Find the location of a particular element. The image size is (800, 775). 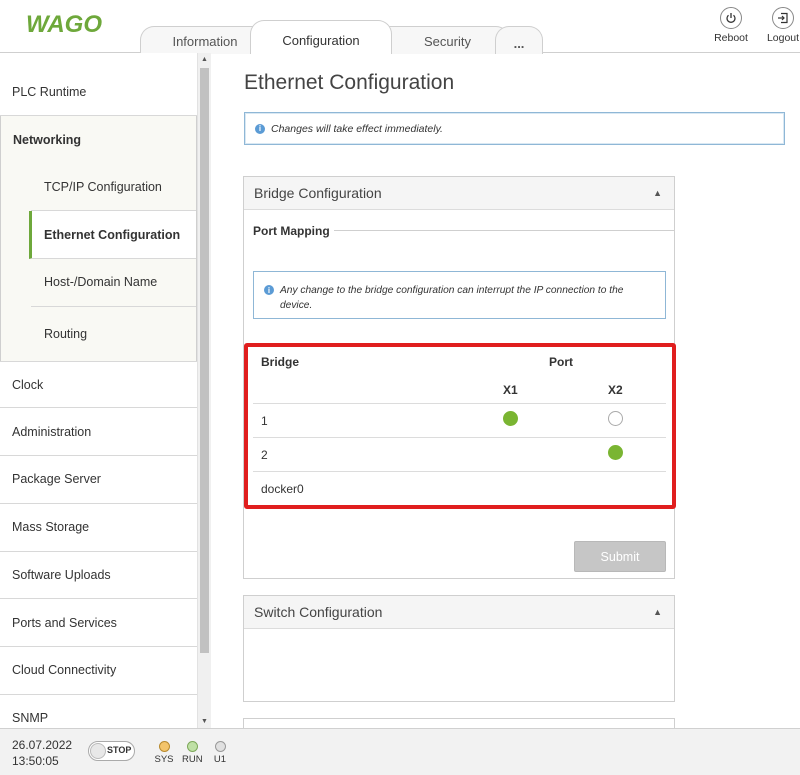

sidebar-item-networking: Networking is located at coordinates (98, 140).